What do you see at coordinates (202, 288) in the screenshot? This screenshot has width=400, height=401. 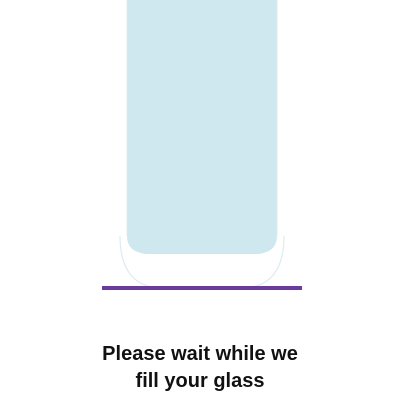 I see `glass-base-line` at bounding box center [202, 288].